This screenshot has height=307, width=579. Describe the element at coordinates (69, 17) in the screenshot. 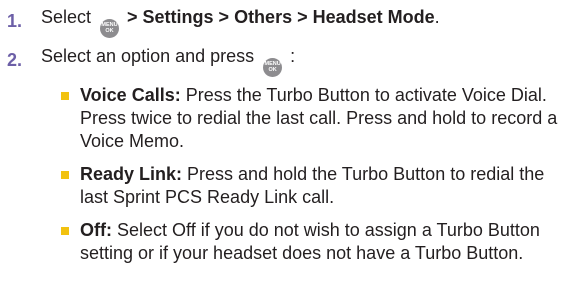

I see `step-1-before: Select` at that location.